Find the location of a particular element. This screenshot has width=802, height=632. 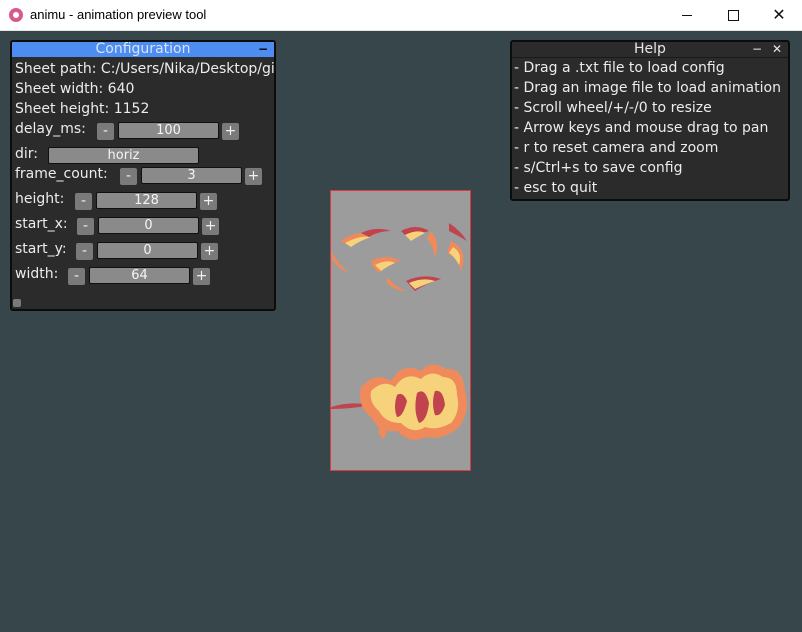

help-line: - Drag a .txt file to load config is located at coordinates (619, 68).